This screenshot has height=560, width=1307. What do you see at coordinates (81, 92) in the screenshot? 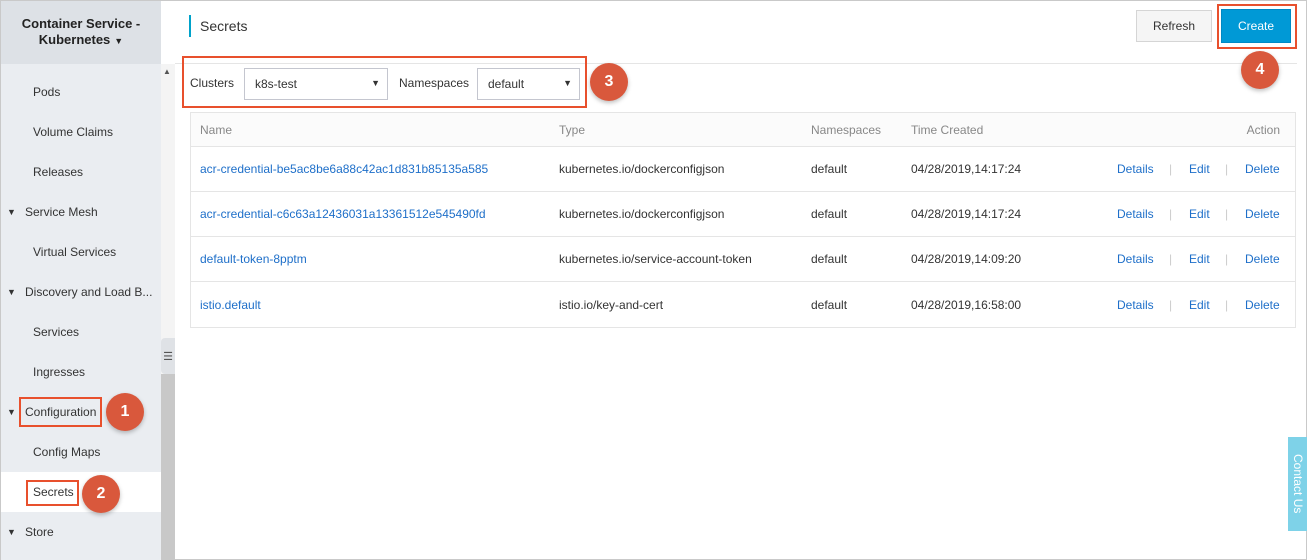
I see `sidebar-item-pods: Pods` at bounding box center [81, 92].